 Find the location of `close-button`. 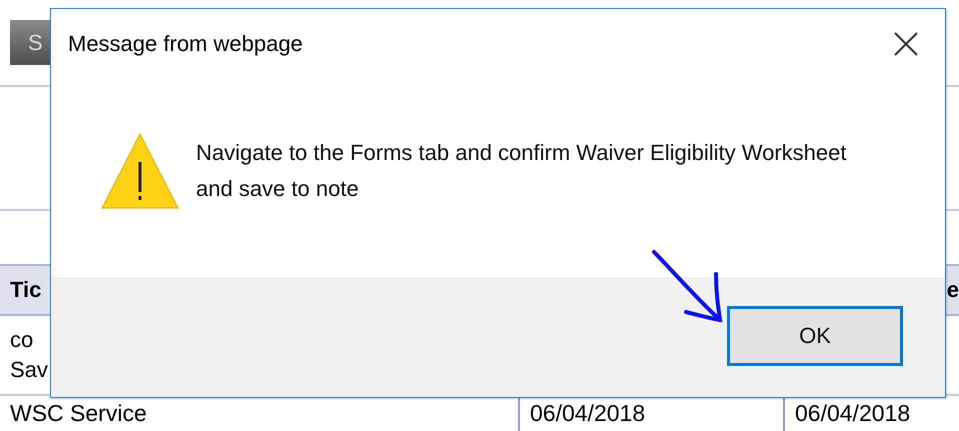

close-button is located at coordinates (906, 44).